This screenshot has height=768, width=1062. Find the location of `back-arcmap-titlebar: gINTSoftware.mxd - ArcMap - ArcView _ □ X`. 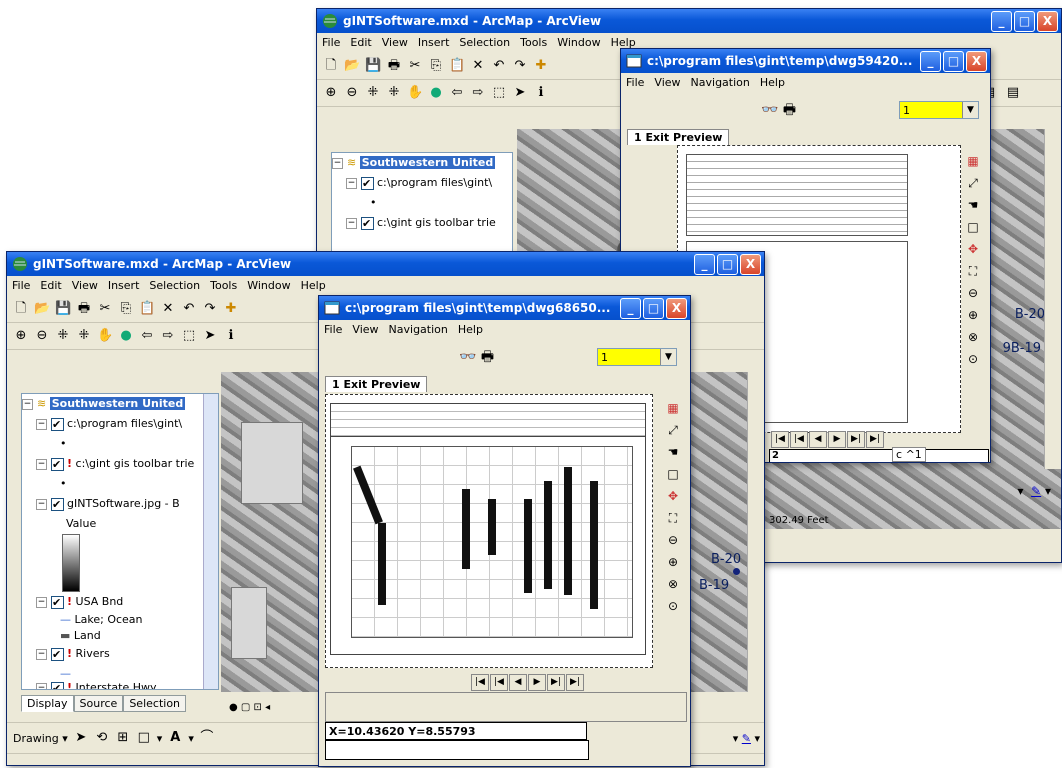

back-arcmap-titlebar: gINTSoftware.mxd - ArcMap - ArcView _ □ X is located at coordinates (689, 21).